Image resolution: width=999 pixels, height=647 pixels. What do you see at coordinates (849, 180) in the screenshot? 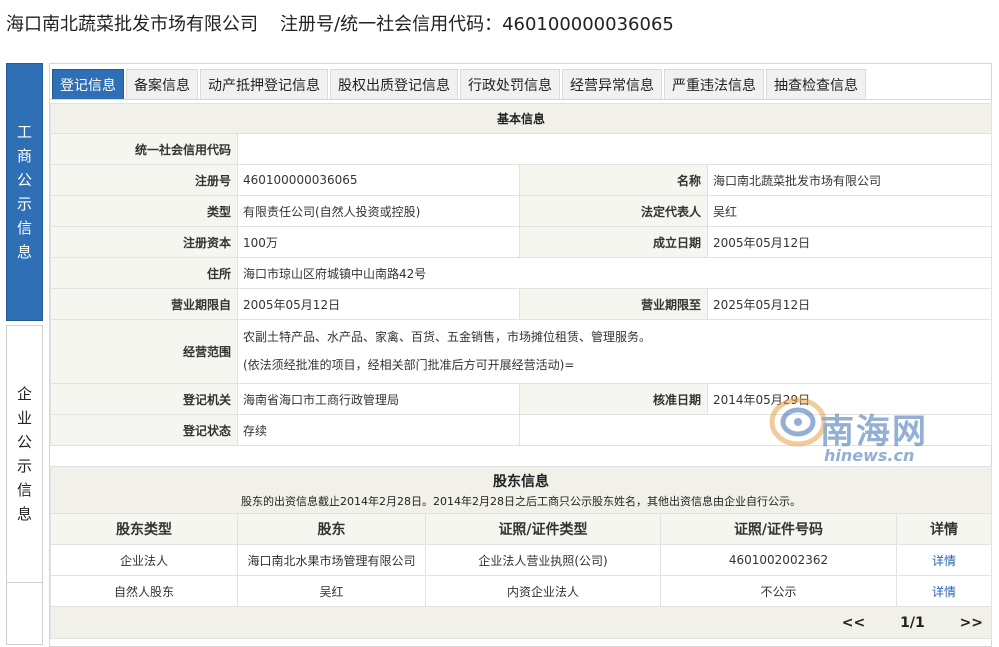
I see `name-value: 海口南北蔬菜批发市场有限公司` at bounding box center [849, 180].